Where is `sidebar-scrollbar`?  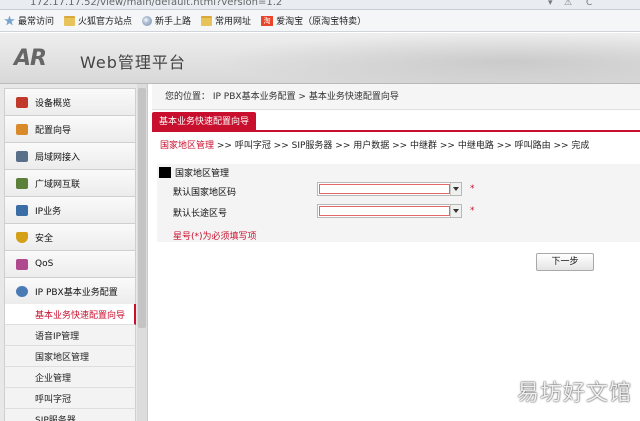 sidebar-scrollbar is located at coordinates (142, 252).